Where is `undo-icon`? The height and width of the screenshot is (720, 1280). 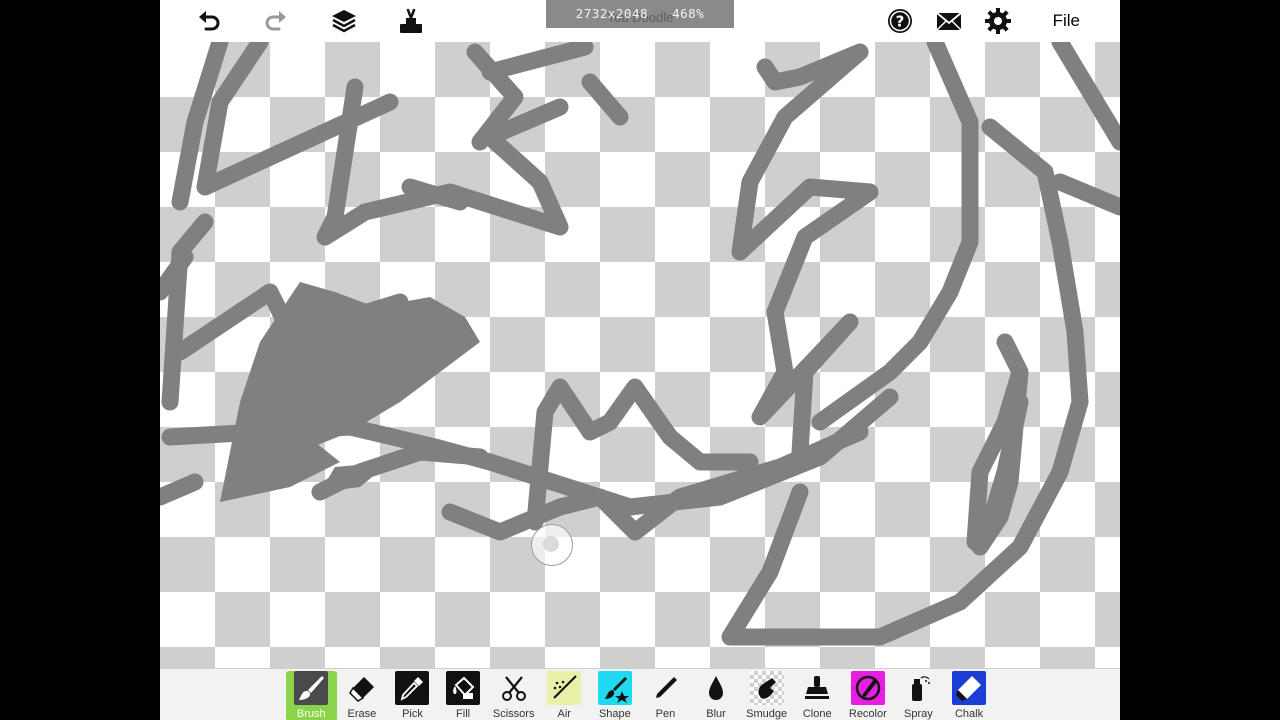
undo-icon is located at coordinates (209, 21).